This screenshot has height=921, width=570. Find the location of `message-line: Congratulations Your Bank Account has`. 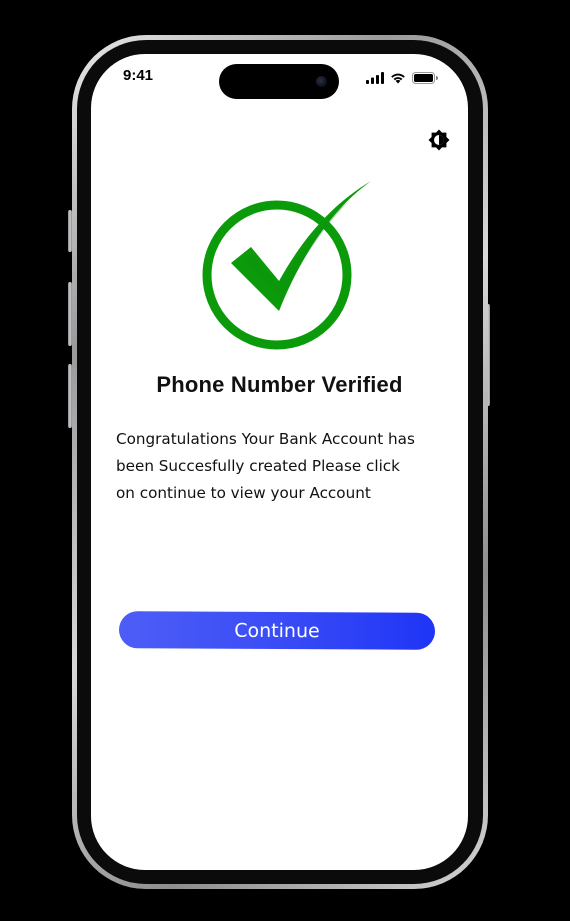

message-line: Congratulations Your Bank Account has is located at coordinates (265, 439).